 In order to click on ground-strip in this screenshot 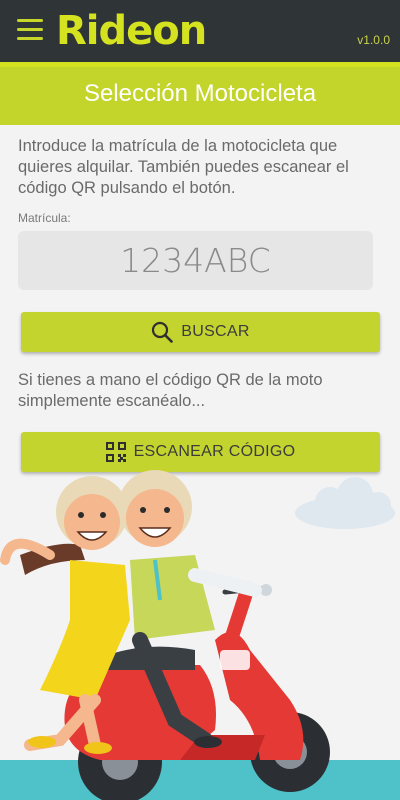, I will do `click(200, 780)`.